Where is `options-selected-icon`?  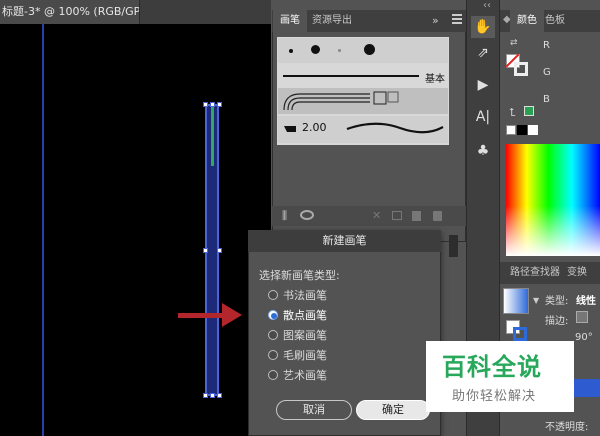
options-selected-icon is located at coordinates (397, 215).